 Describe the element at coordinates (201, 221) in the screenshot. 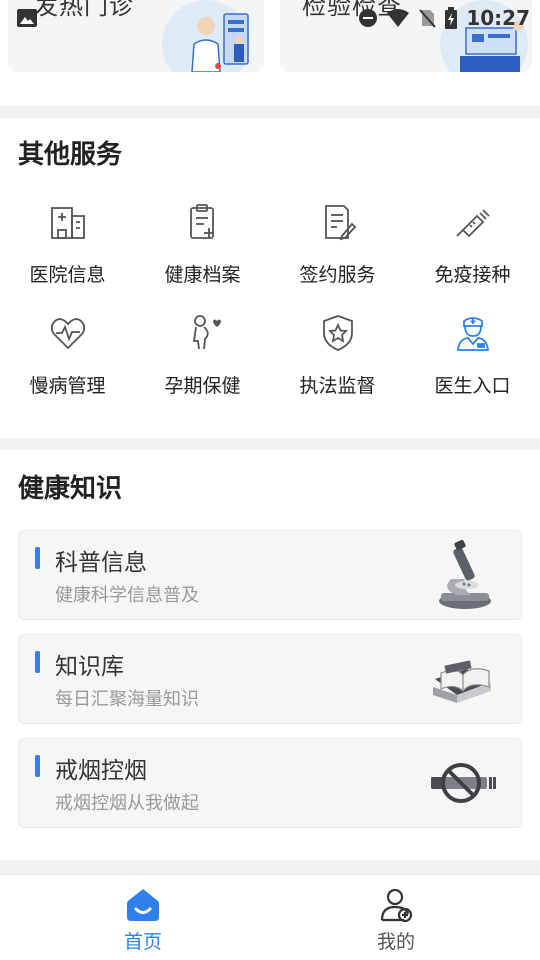

I see `health-record-icon` at that location.